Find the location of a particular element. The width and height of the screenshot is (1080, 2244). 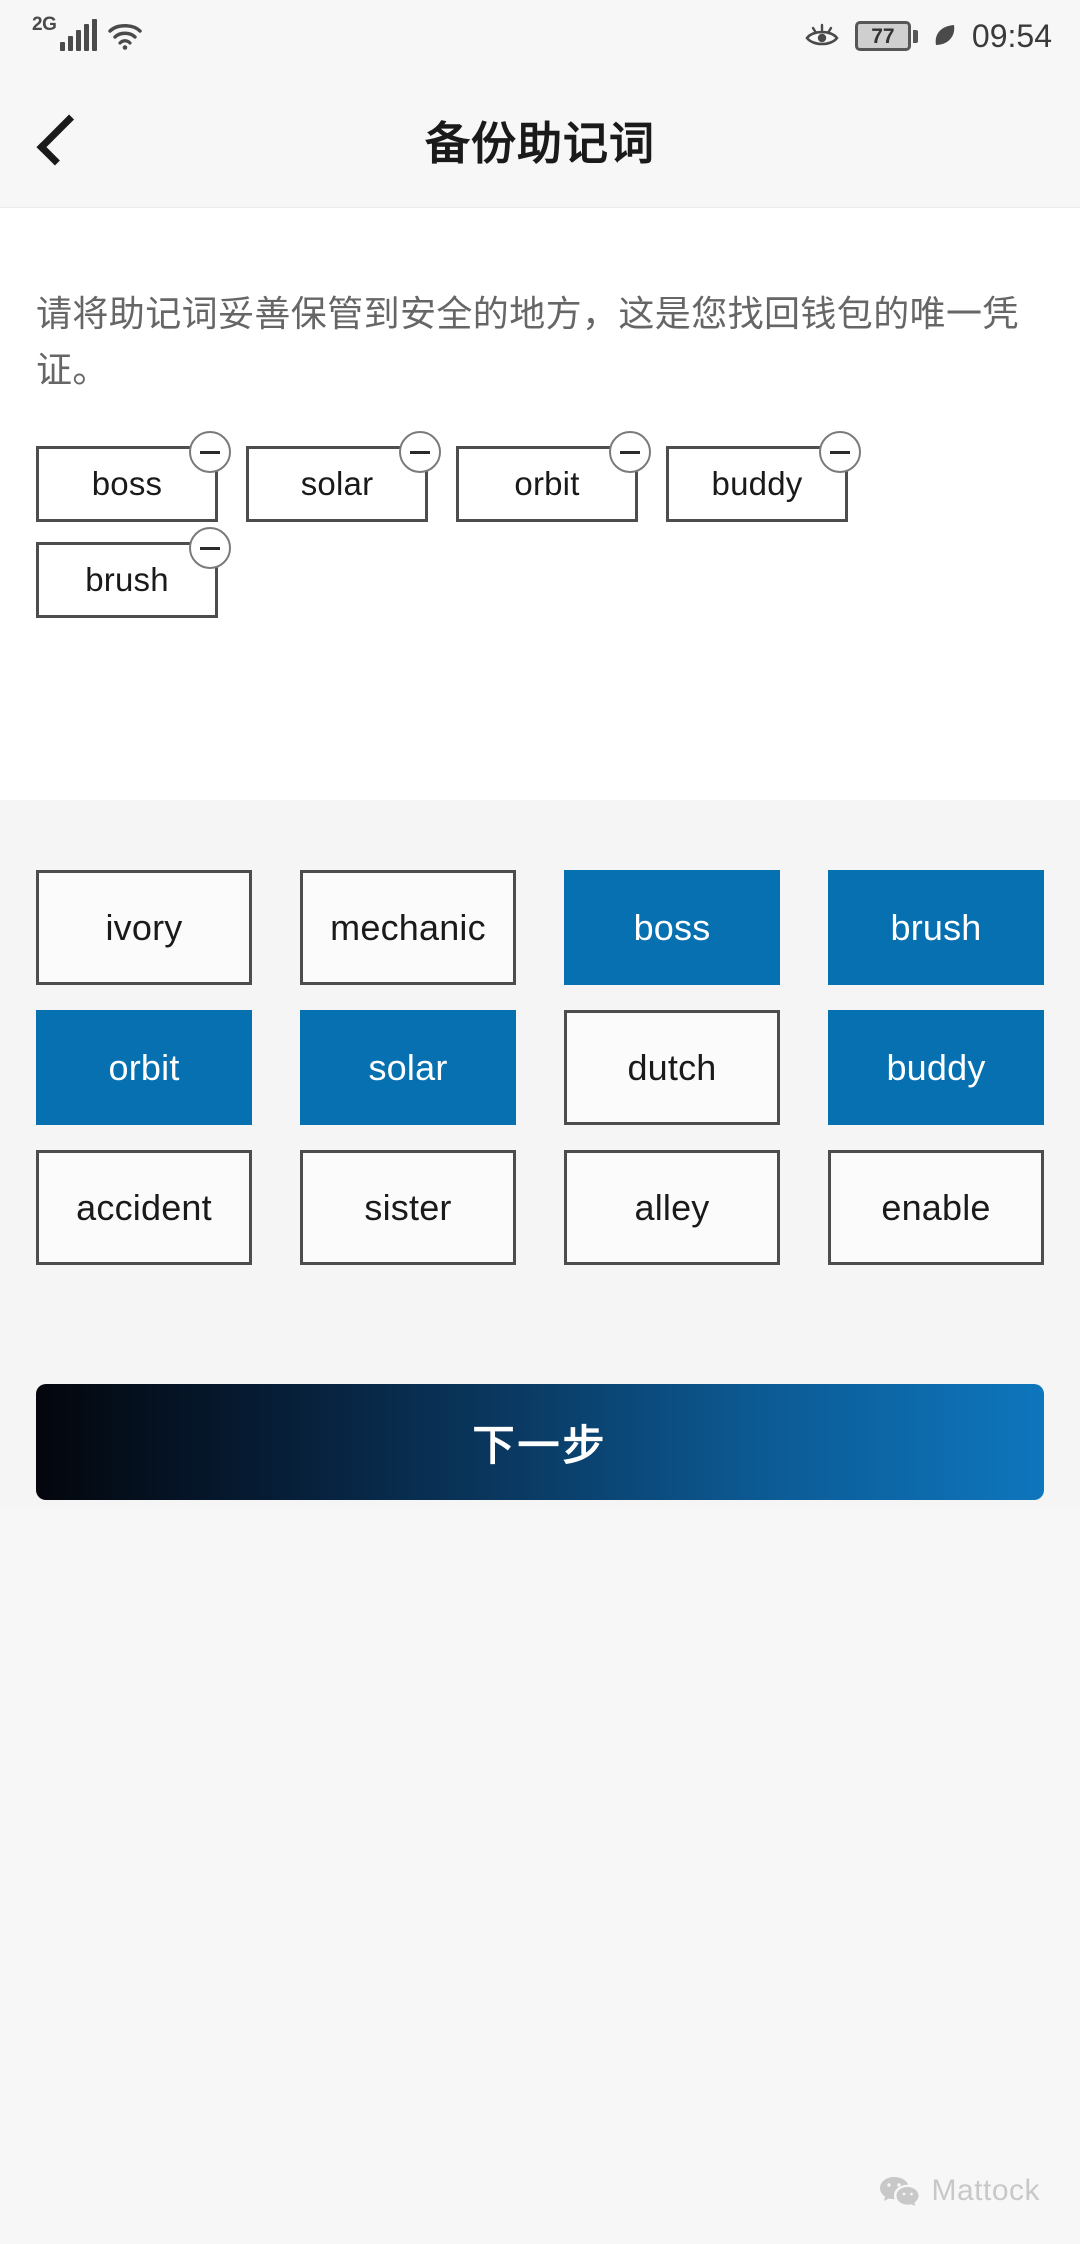

status-bar-clock: 09:54 is located at coordinates (1011, 35).